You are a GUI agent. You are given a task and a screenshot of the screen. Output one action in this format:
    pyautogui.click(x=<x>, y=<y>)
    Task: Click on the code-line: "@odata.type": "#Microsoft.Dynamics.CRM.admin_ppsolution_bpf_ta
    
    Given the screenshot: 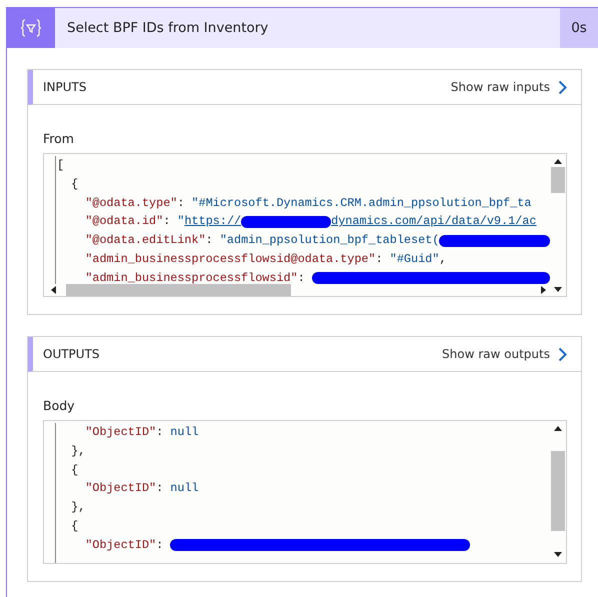 What is the action you would take?
    pyautogui.click(x=308, y=203)
    